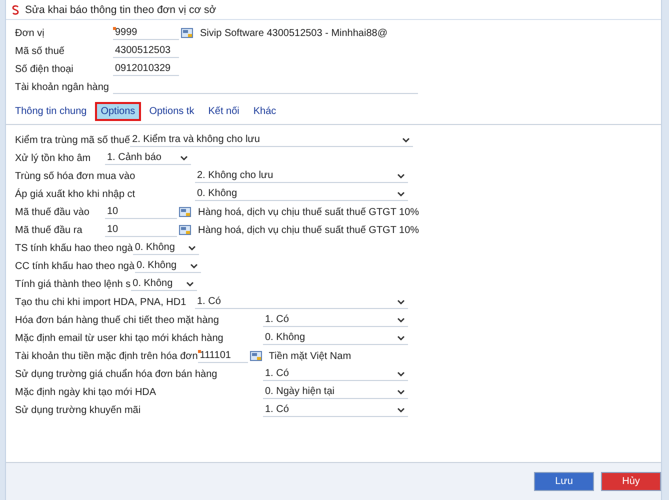 Image resolution: width=669 pixels, height=500 pixels. I want to click on field-label: Mã số thuế, so click(40, 51).